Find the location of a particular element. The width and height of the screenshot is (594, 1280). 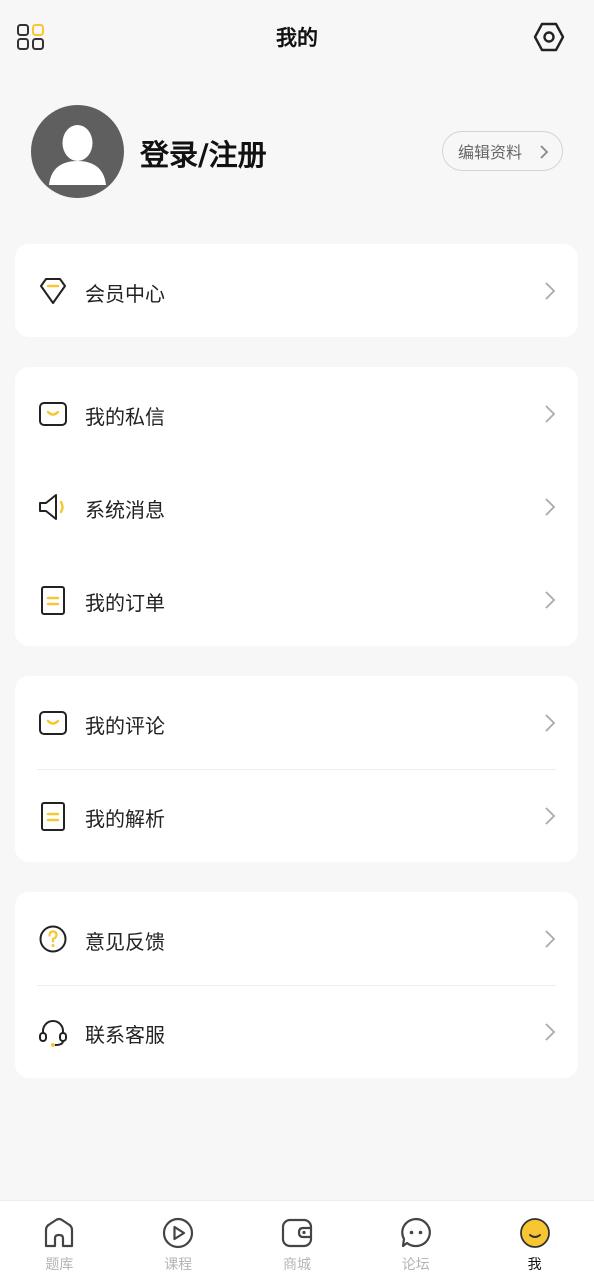

menu-item-label: 我的评论 is located at coordinates (125, 726).